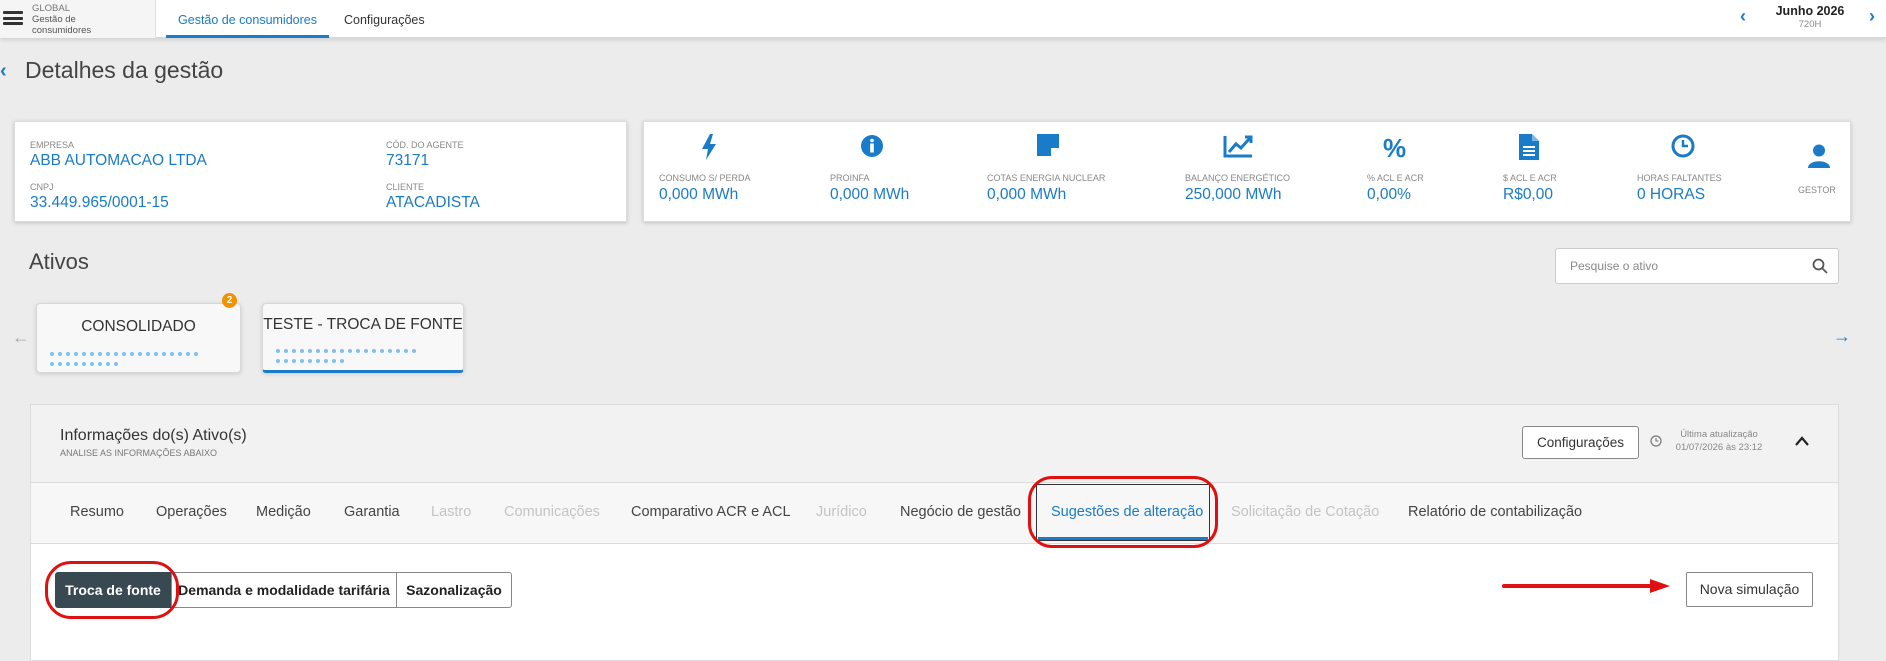  Describe the element at coordinates (1820, 266) in the screenshot. I see `search-icon` at that location.